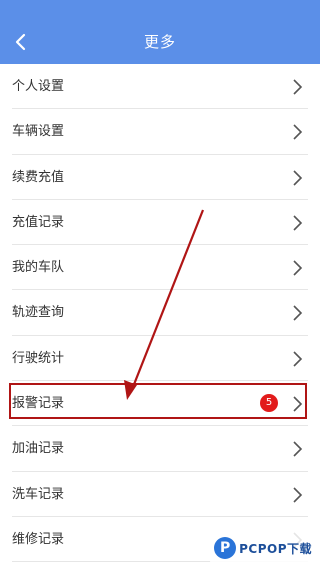 The image size is (320, 568). I want to click on menu-item-track-query: 轨迹查询, so click(160, 313).